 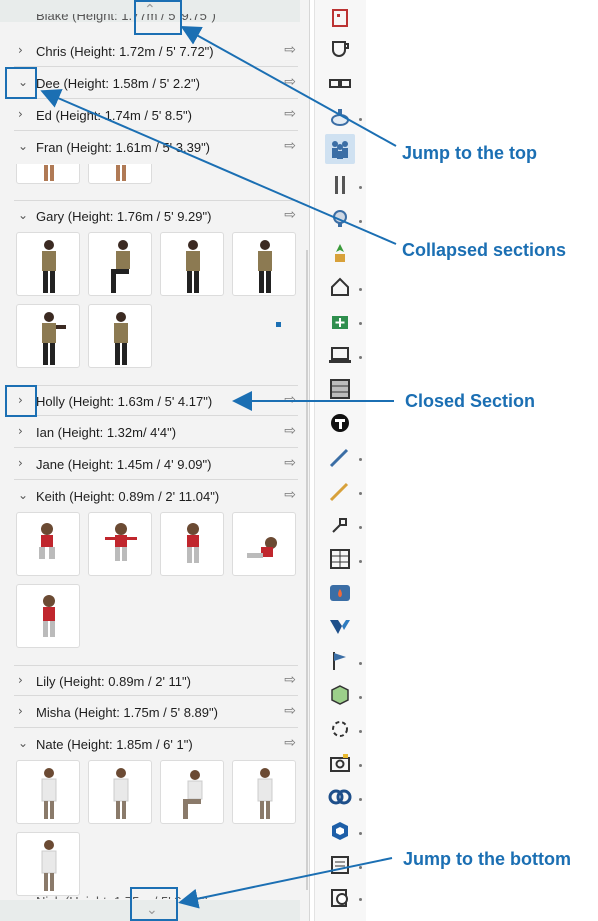 I want to click on annotation-jump-bottom: Jump to the bottom, so click(x=487, y=859).